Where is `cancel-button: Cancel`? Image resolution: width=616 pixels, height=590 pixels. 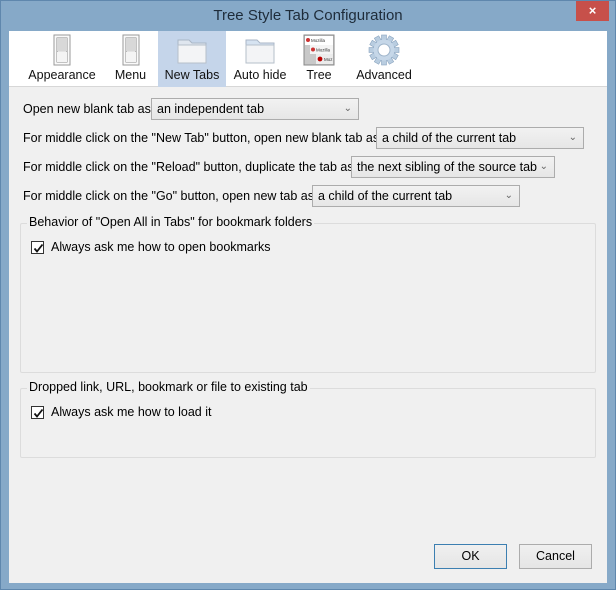 cancel-button: Cancel is located at coordinates (555, 556).